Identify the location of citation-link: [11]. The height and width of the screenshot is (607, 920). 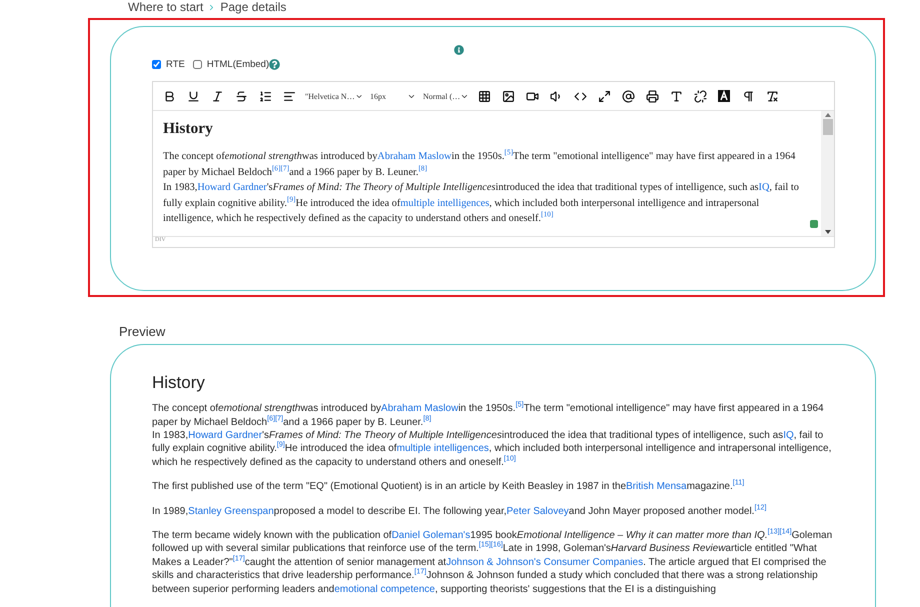
(738, 482).